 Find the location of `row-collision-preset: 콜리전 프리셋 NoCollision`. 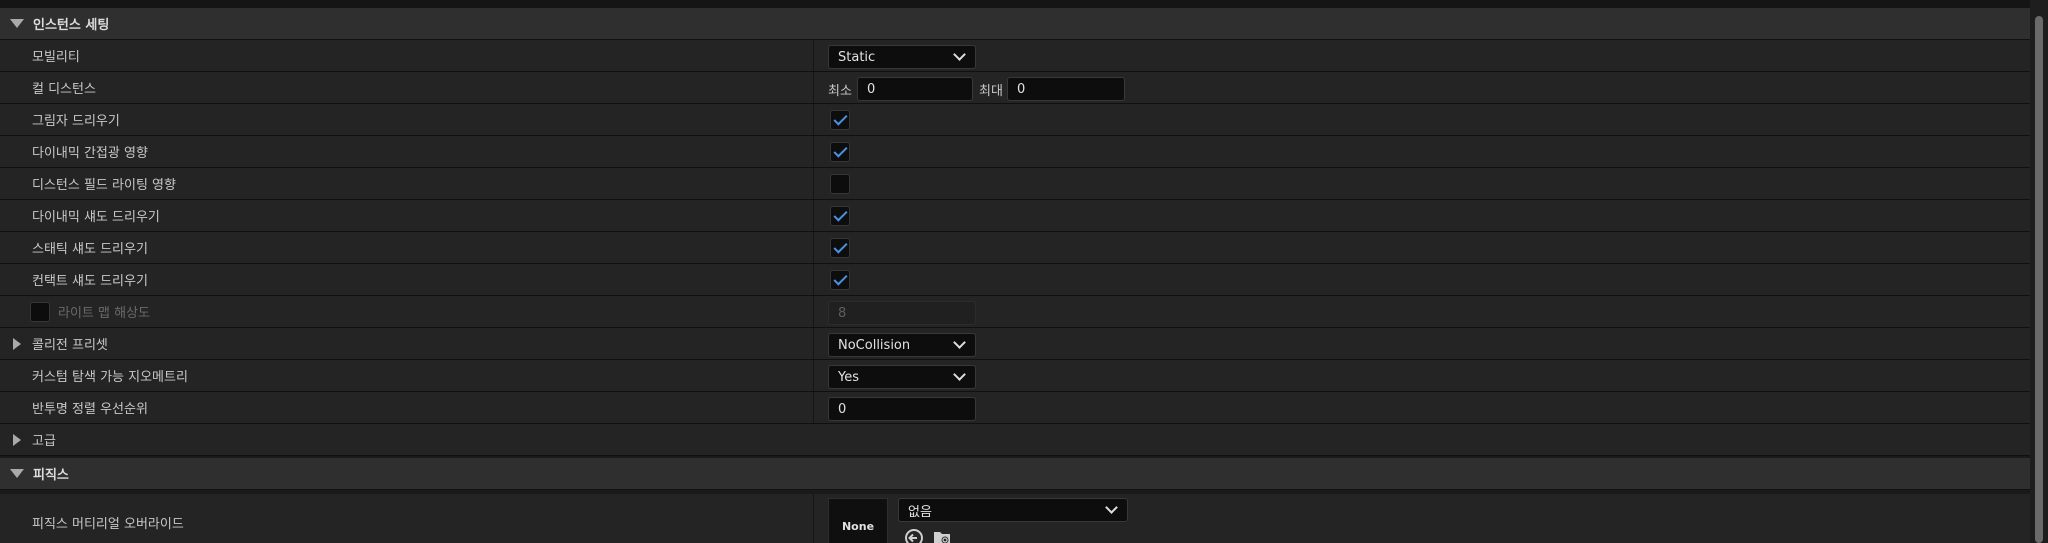

row-collision-preset: 콜리전 프리셋 NoCollision is located at coordinates (1015, 344).